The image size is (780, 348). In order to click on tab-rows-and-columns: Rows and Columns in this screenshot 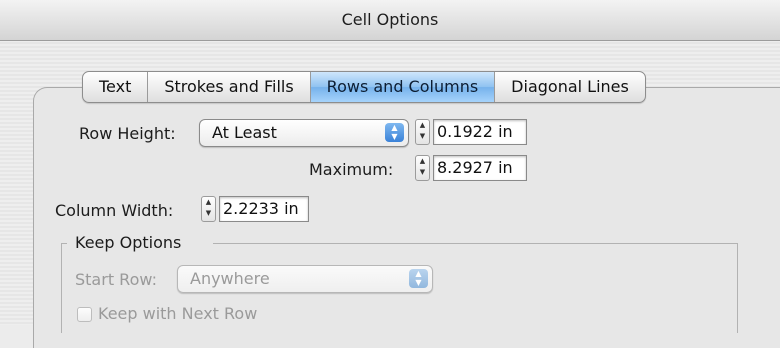, I will do `click(402, 87)`.